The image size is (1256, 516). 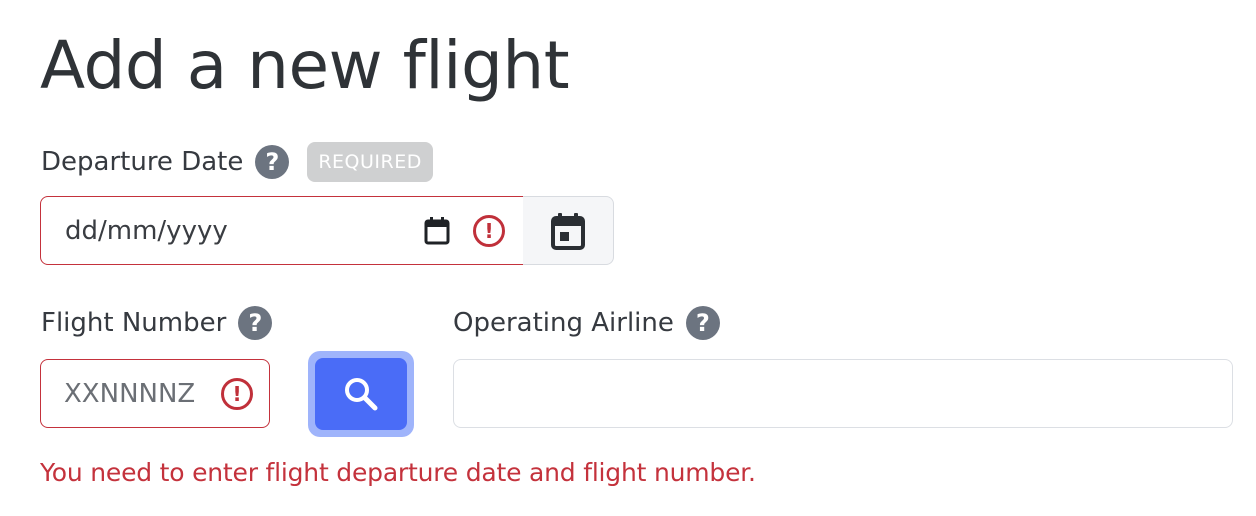 I want to click on calendar-button, so click(x=568, y=230).